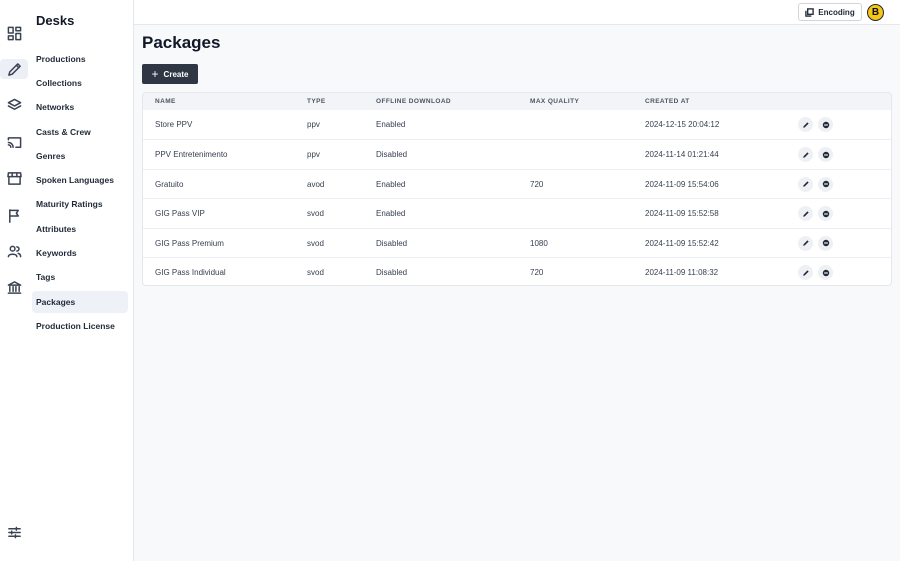 Image resolution: width=900 pixels, height=561 pixels. I want to click on avatar: B, so click(875, 12).